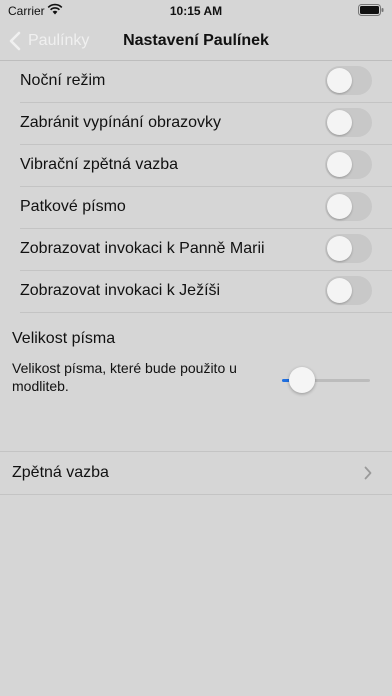 The height and width of the screenshot is (696, 392). What do you see at coordinates (73, 206) in the screenshot?
I see `setting-label: Patkové písmo` at bounding box center [73, 206].